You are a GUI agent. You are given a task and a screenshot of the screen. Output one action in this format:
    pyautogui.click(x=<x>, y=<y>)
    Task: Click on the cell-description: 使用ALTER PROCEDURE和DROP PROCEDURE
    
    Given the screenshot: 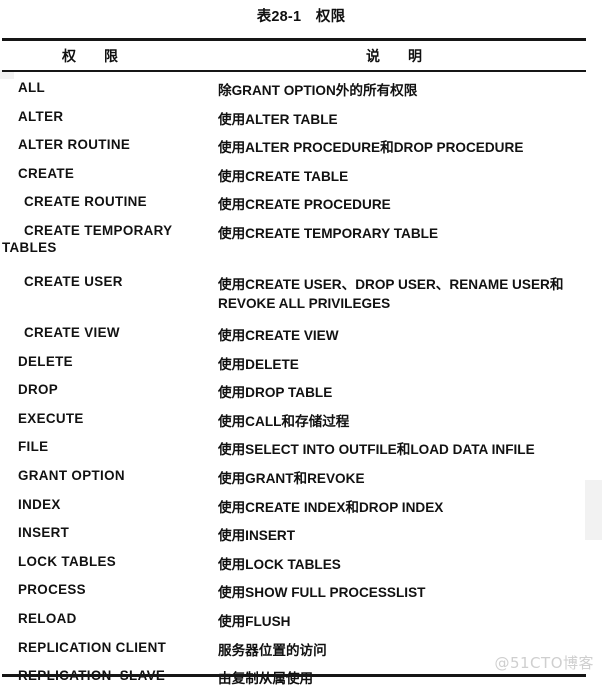 What is the action you would take?
    pyautogui.click(x=371, y=148)
    